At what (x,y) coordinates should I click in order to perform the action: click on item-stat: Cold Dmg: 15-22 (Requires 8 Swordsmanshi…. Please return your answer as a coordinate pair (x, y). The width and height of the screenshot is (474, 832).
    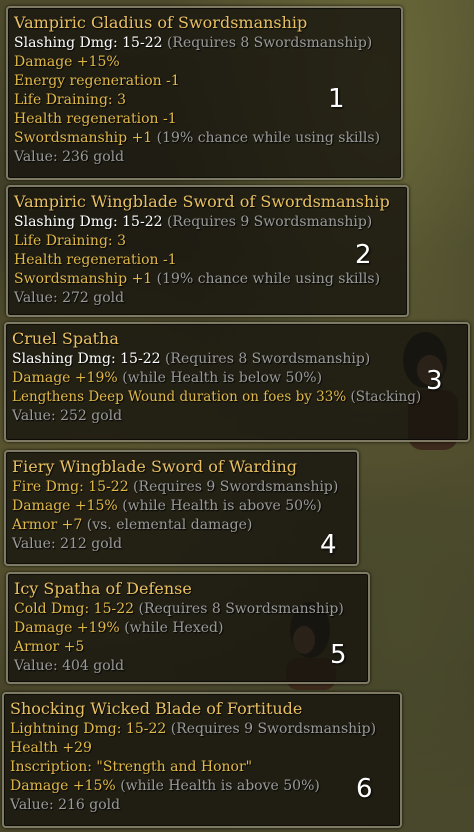
    Looking at the image, I should click on (179, 609).